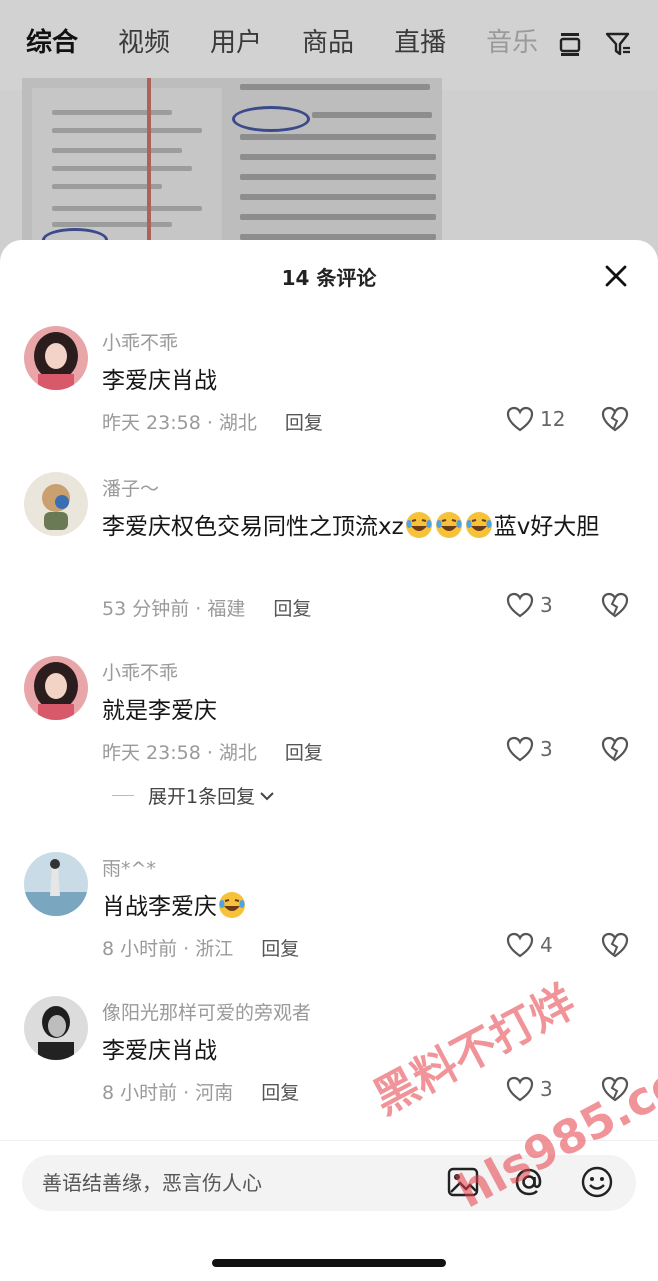 This screenshot has height=1281, width=658. What do you see at coordinates (546, 527) in the screenshot?
I see `comment-text-part: 蓝v好大胆` at bounding box center [546, 527].